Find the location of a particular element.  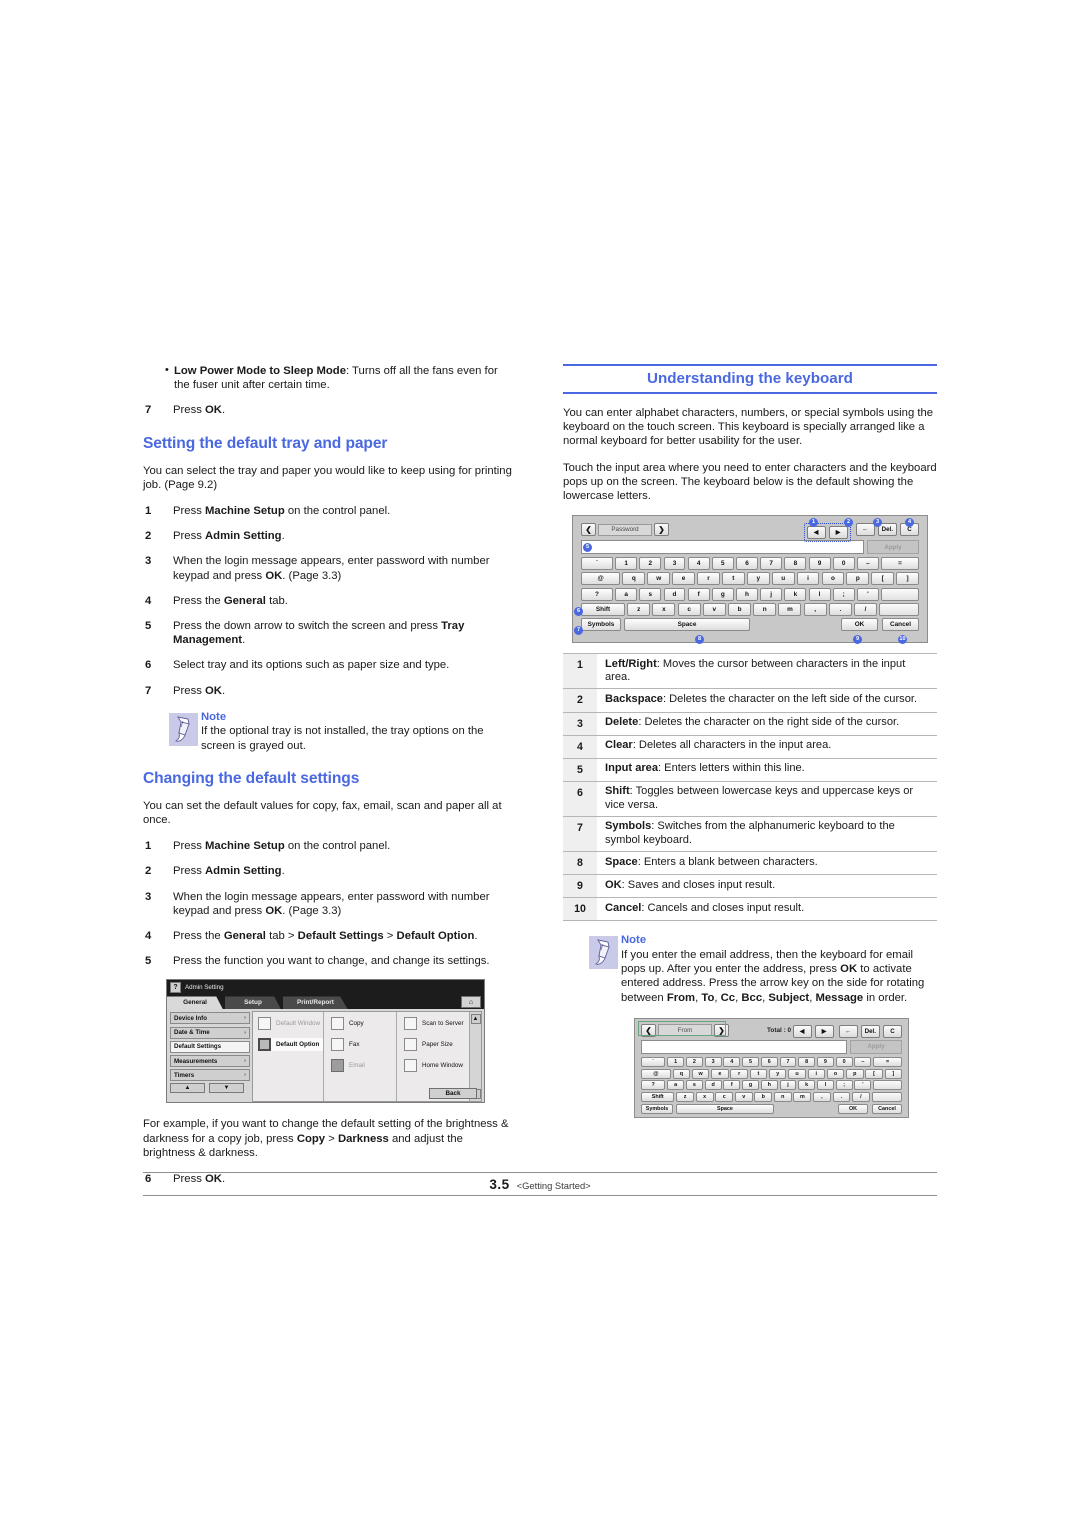

option-home-window: Home Window is located at coordinates (436, 1066).